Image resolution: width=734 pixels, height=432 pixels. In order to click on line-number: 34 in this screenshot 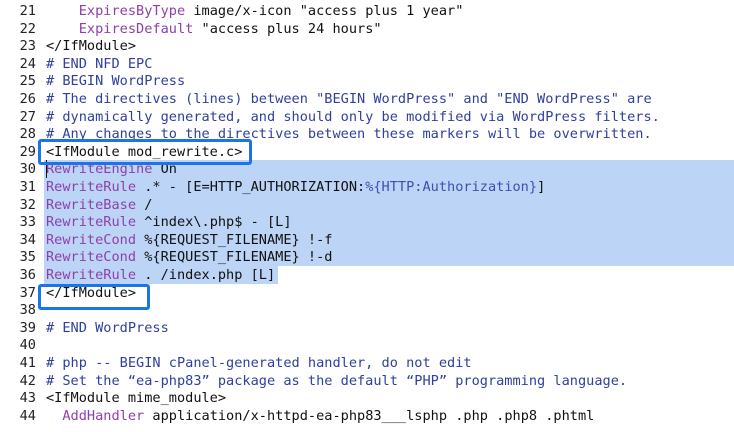, I will do `click(27, 239)`.